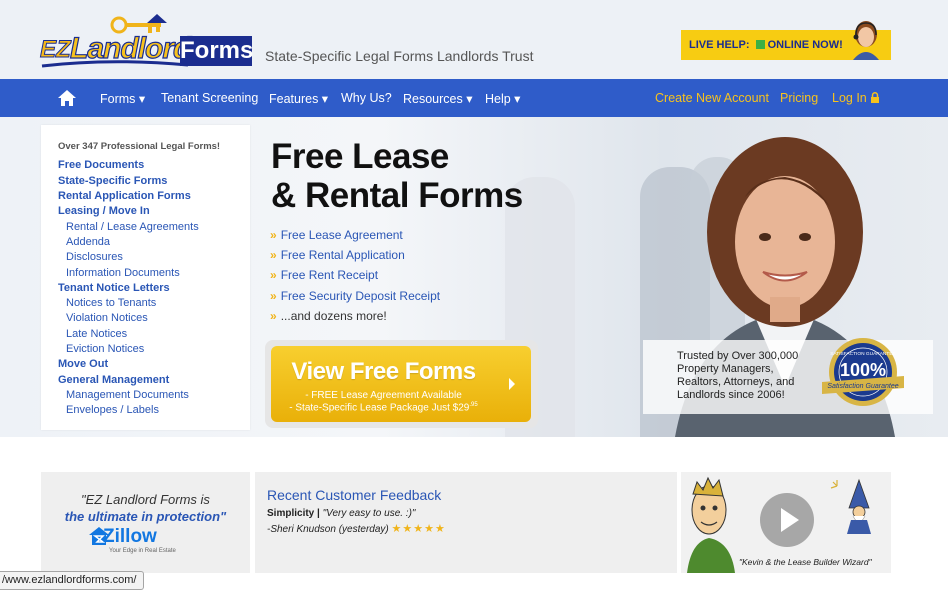 This screenshot has width=948, height=593. I want to click on sidebar-notices-to-tenants: Notices to Tenants, so click(111, 303).